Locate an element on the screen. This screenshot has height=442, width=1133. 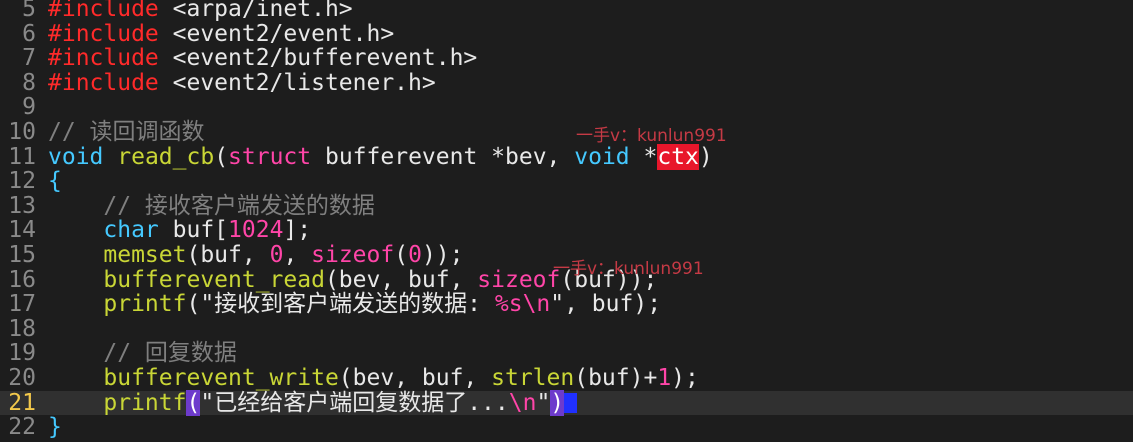
code-token: char is located at coordinates (131, 230).